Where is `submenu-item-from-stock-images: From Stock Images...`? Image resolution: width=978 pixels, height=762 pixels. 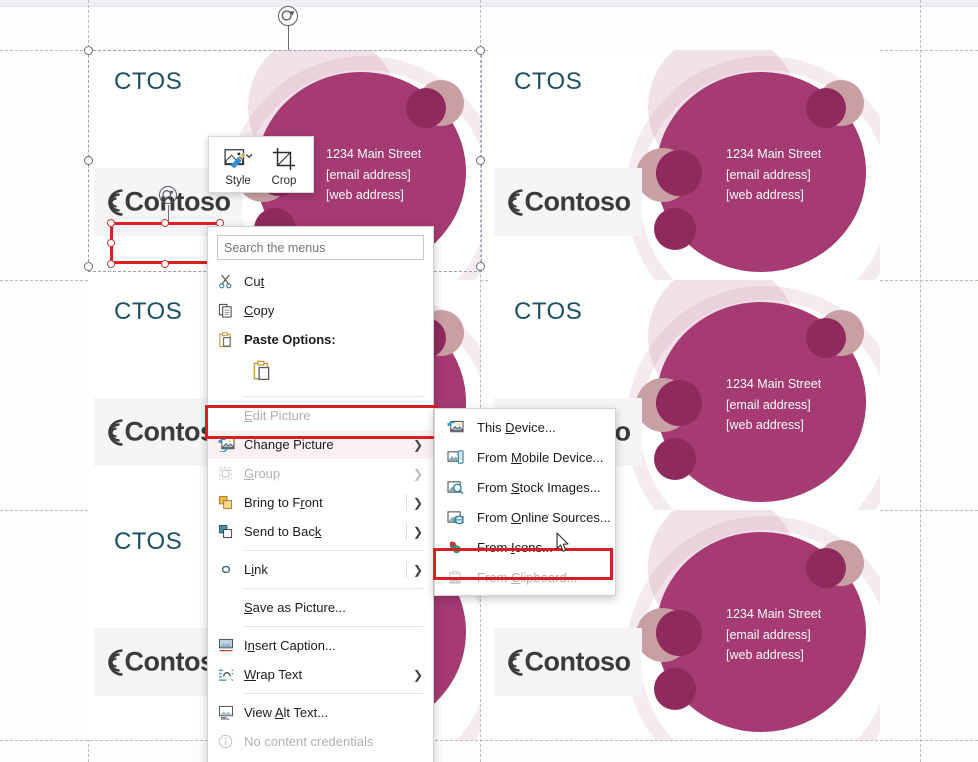
submenu-item-from-stock-images: From Stock Images... is located at coordinates (525, 487).